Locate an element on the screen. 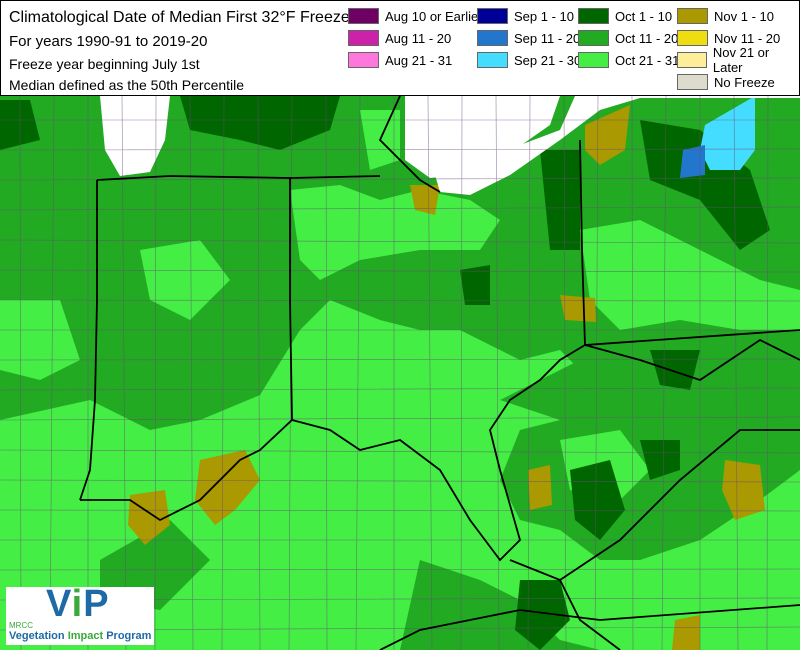 The image size is (800, 650). legend-item: Nov 1 - 10 is located at coordinates (725, 16).